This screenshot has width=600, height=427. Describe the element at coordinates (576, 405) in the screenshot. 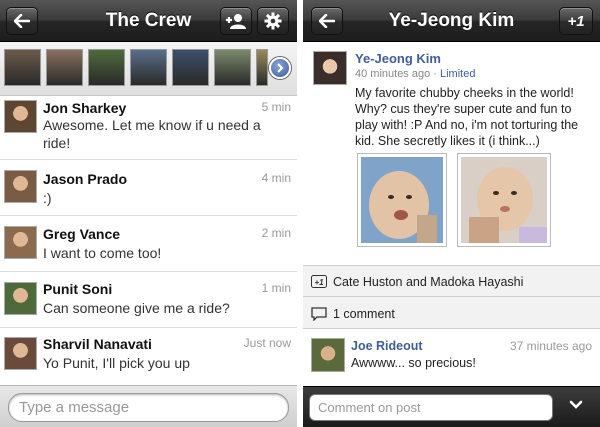

I see `chevron-down-icon` at that location.